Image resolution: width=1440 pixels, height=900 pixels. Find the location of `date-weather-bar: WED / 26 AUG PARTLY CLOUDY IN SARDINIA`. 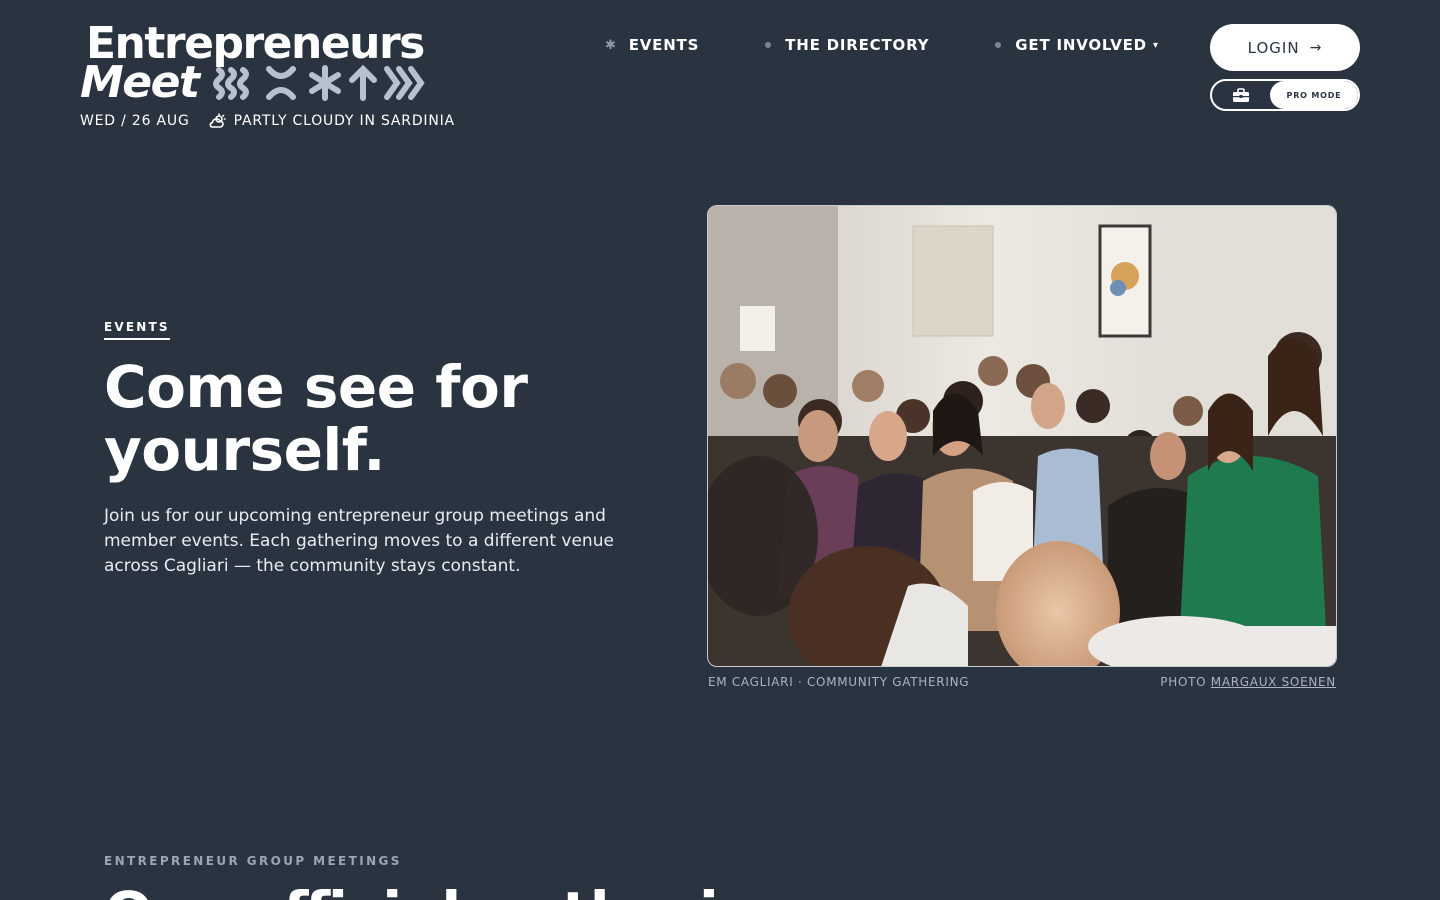

date-weather-bar: WED / 26 AUG PARTLY CLOUDY IN SARDINIA is located at coordinates (267, 121).